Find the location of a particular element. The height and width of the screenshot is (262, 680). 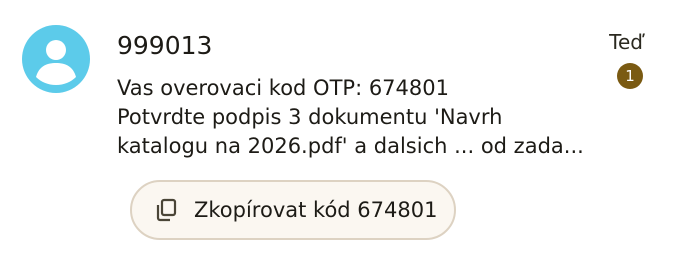

avatar is located at coordinates (56, 59).